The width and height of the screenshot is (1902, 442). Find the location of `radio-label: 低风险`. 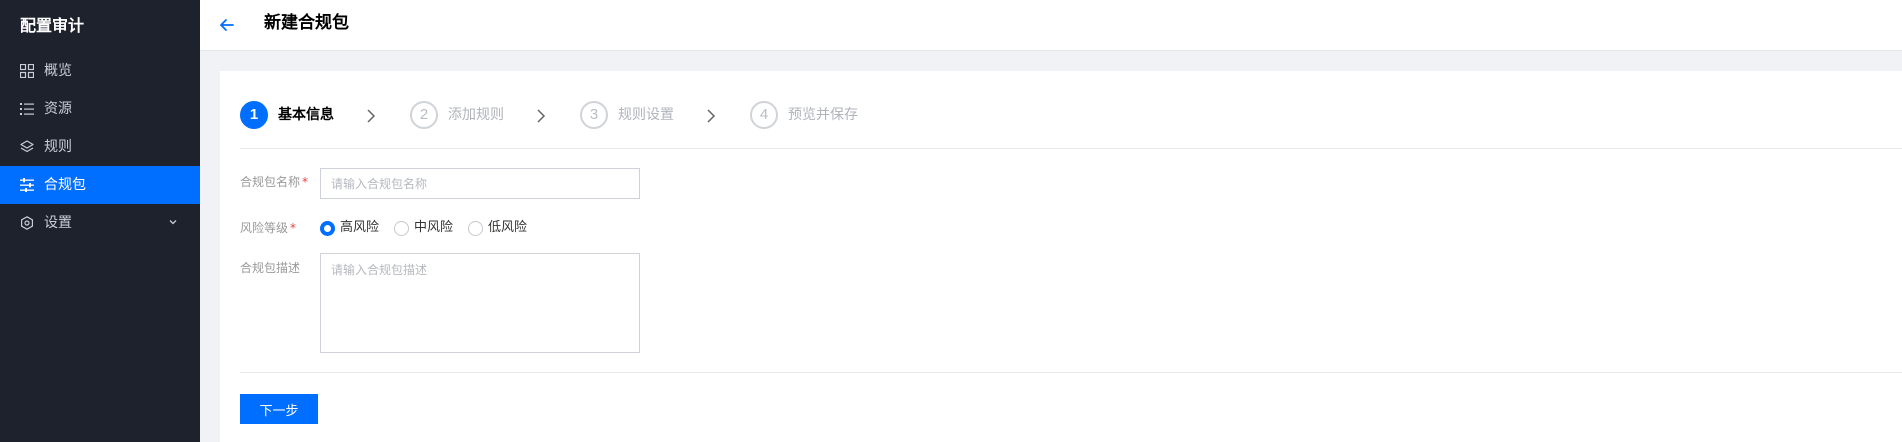

radio-label: 低风险 is located at coordinates (508, 227).